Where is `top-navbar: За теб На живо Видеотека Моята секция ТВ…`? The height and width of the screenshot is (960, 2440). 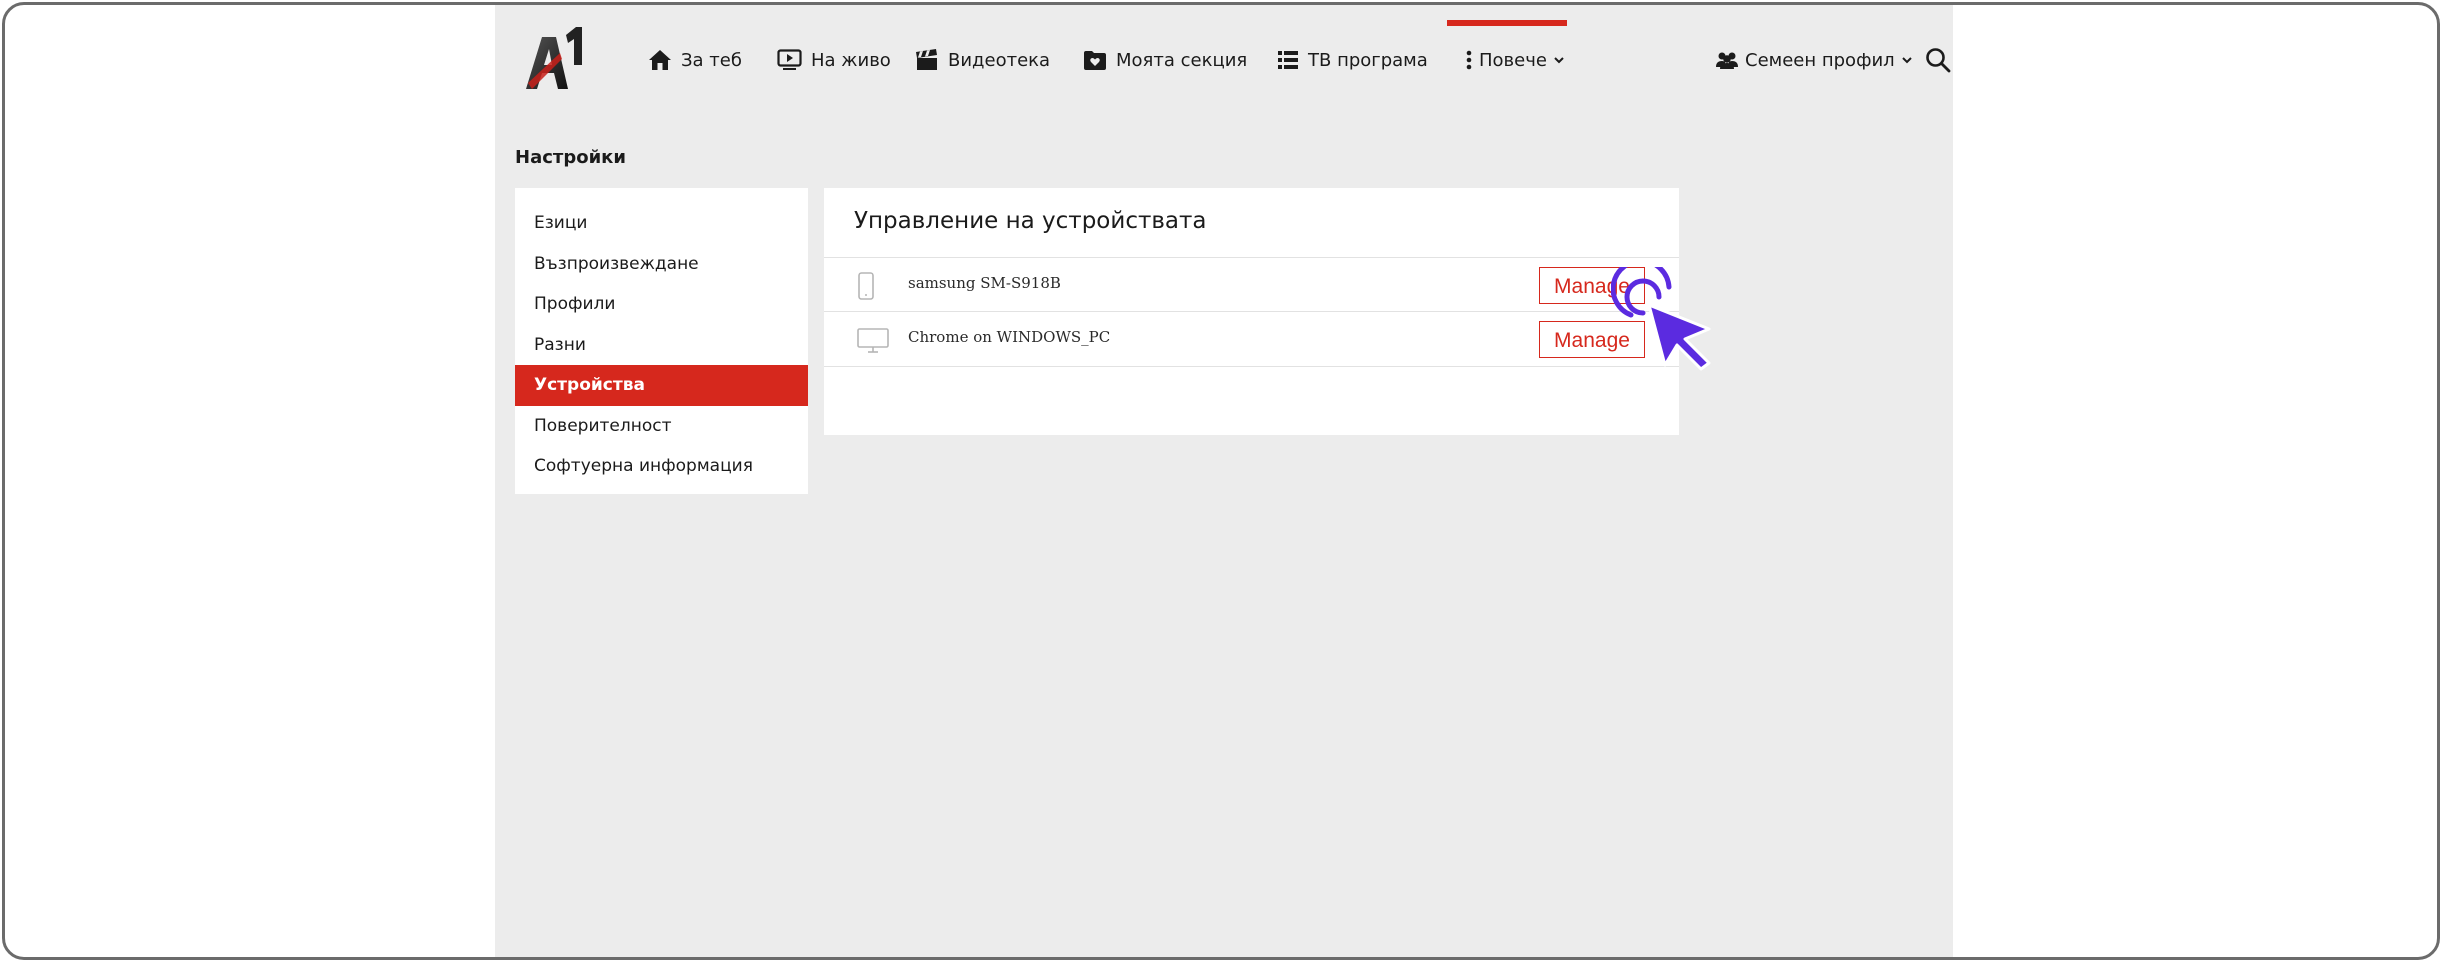 top-navbar: За теб На живо Видеотека Моята секция ТВ… is located at coordinates (1224, 58).